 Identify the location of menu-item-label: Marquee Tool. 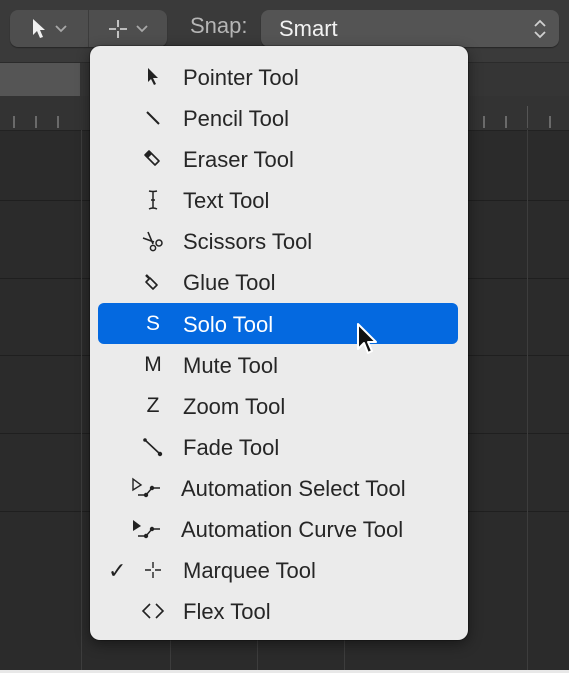
(249, 570).